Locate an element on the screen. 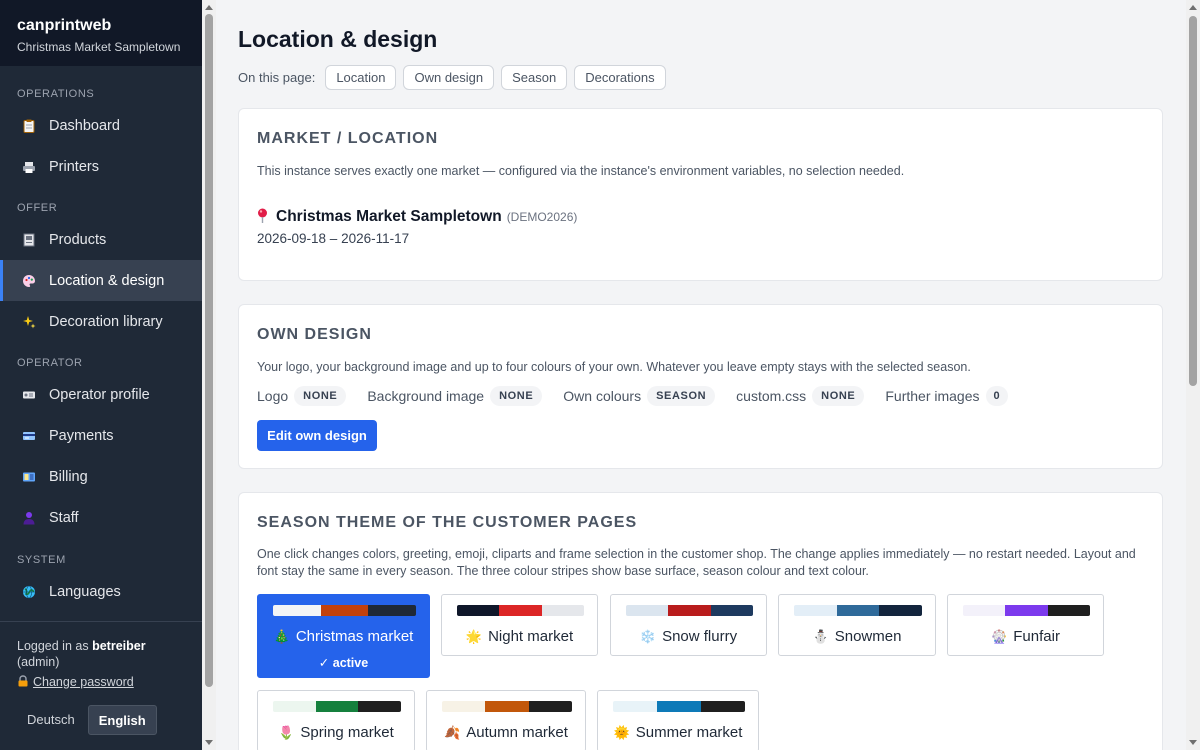  season-theme-label: 🎡 Funfair is located at coordinates (1025, 636).